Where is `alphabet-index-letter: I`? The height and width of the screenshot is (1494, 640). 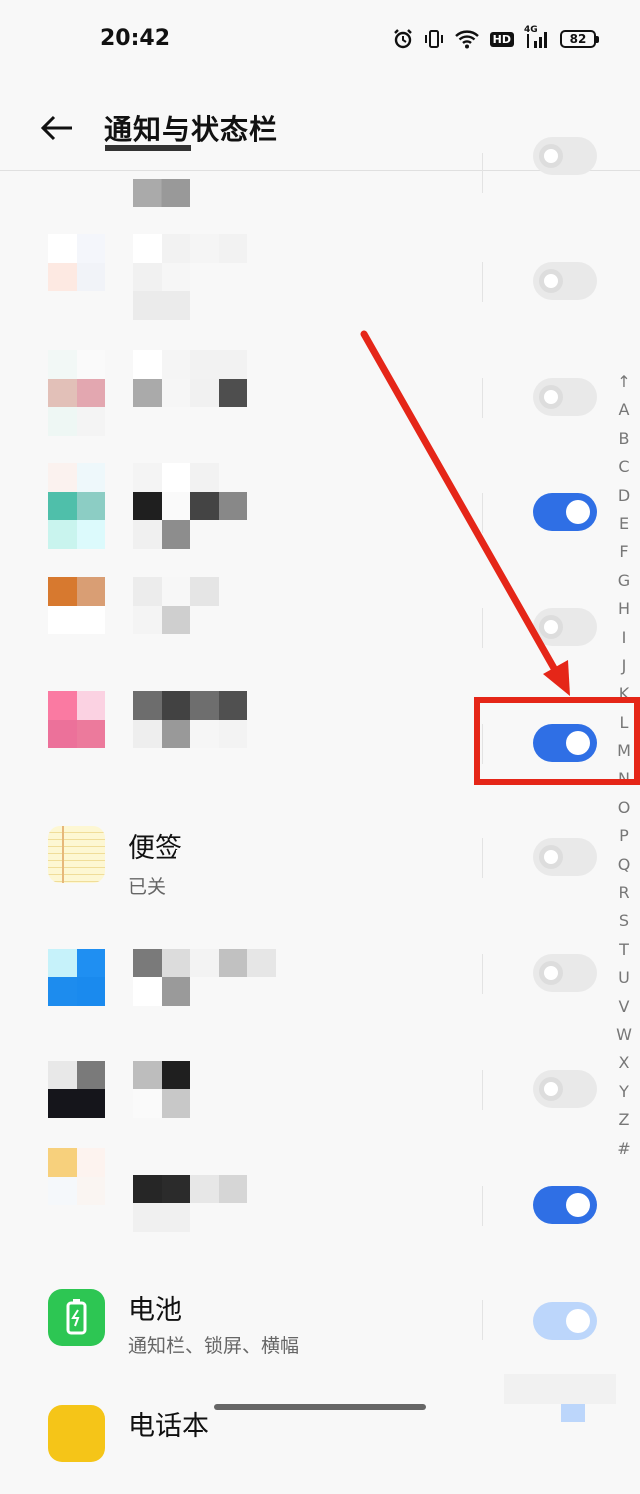 alphabet-index-letter: I is located at coordinates (624, 638).